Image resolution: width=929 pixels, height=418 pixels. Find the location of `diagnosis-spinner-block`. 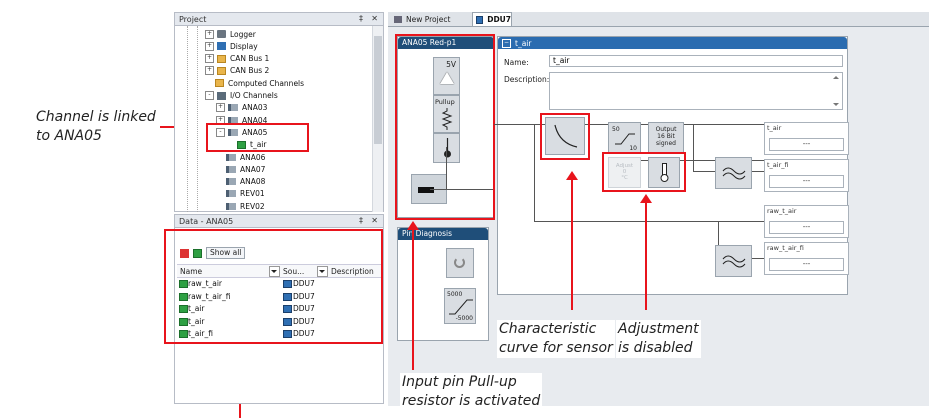

diagnosis-spinner-block is located at coordinates (460, 263).